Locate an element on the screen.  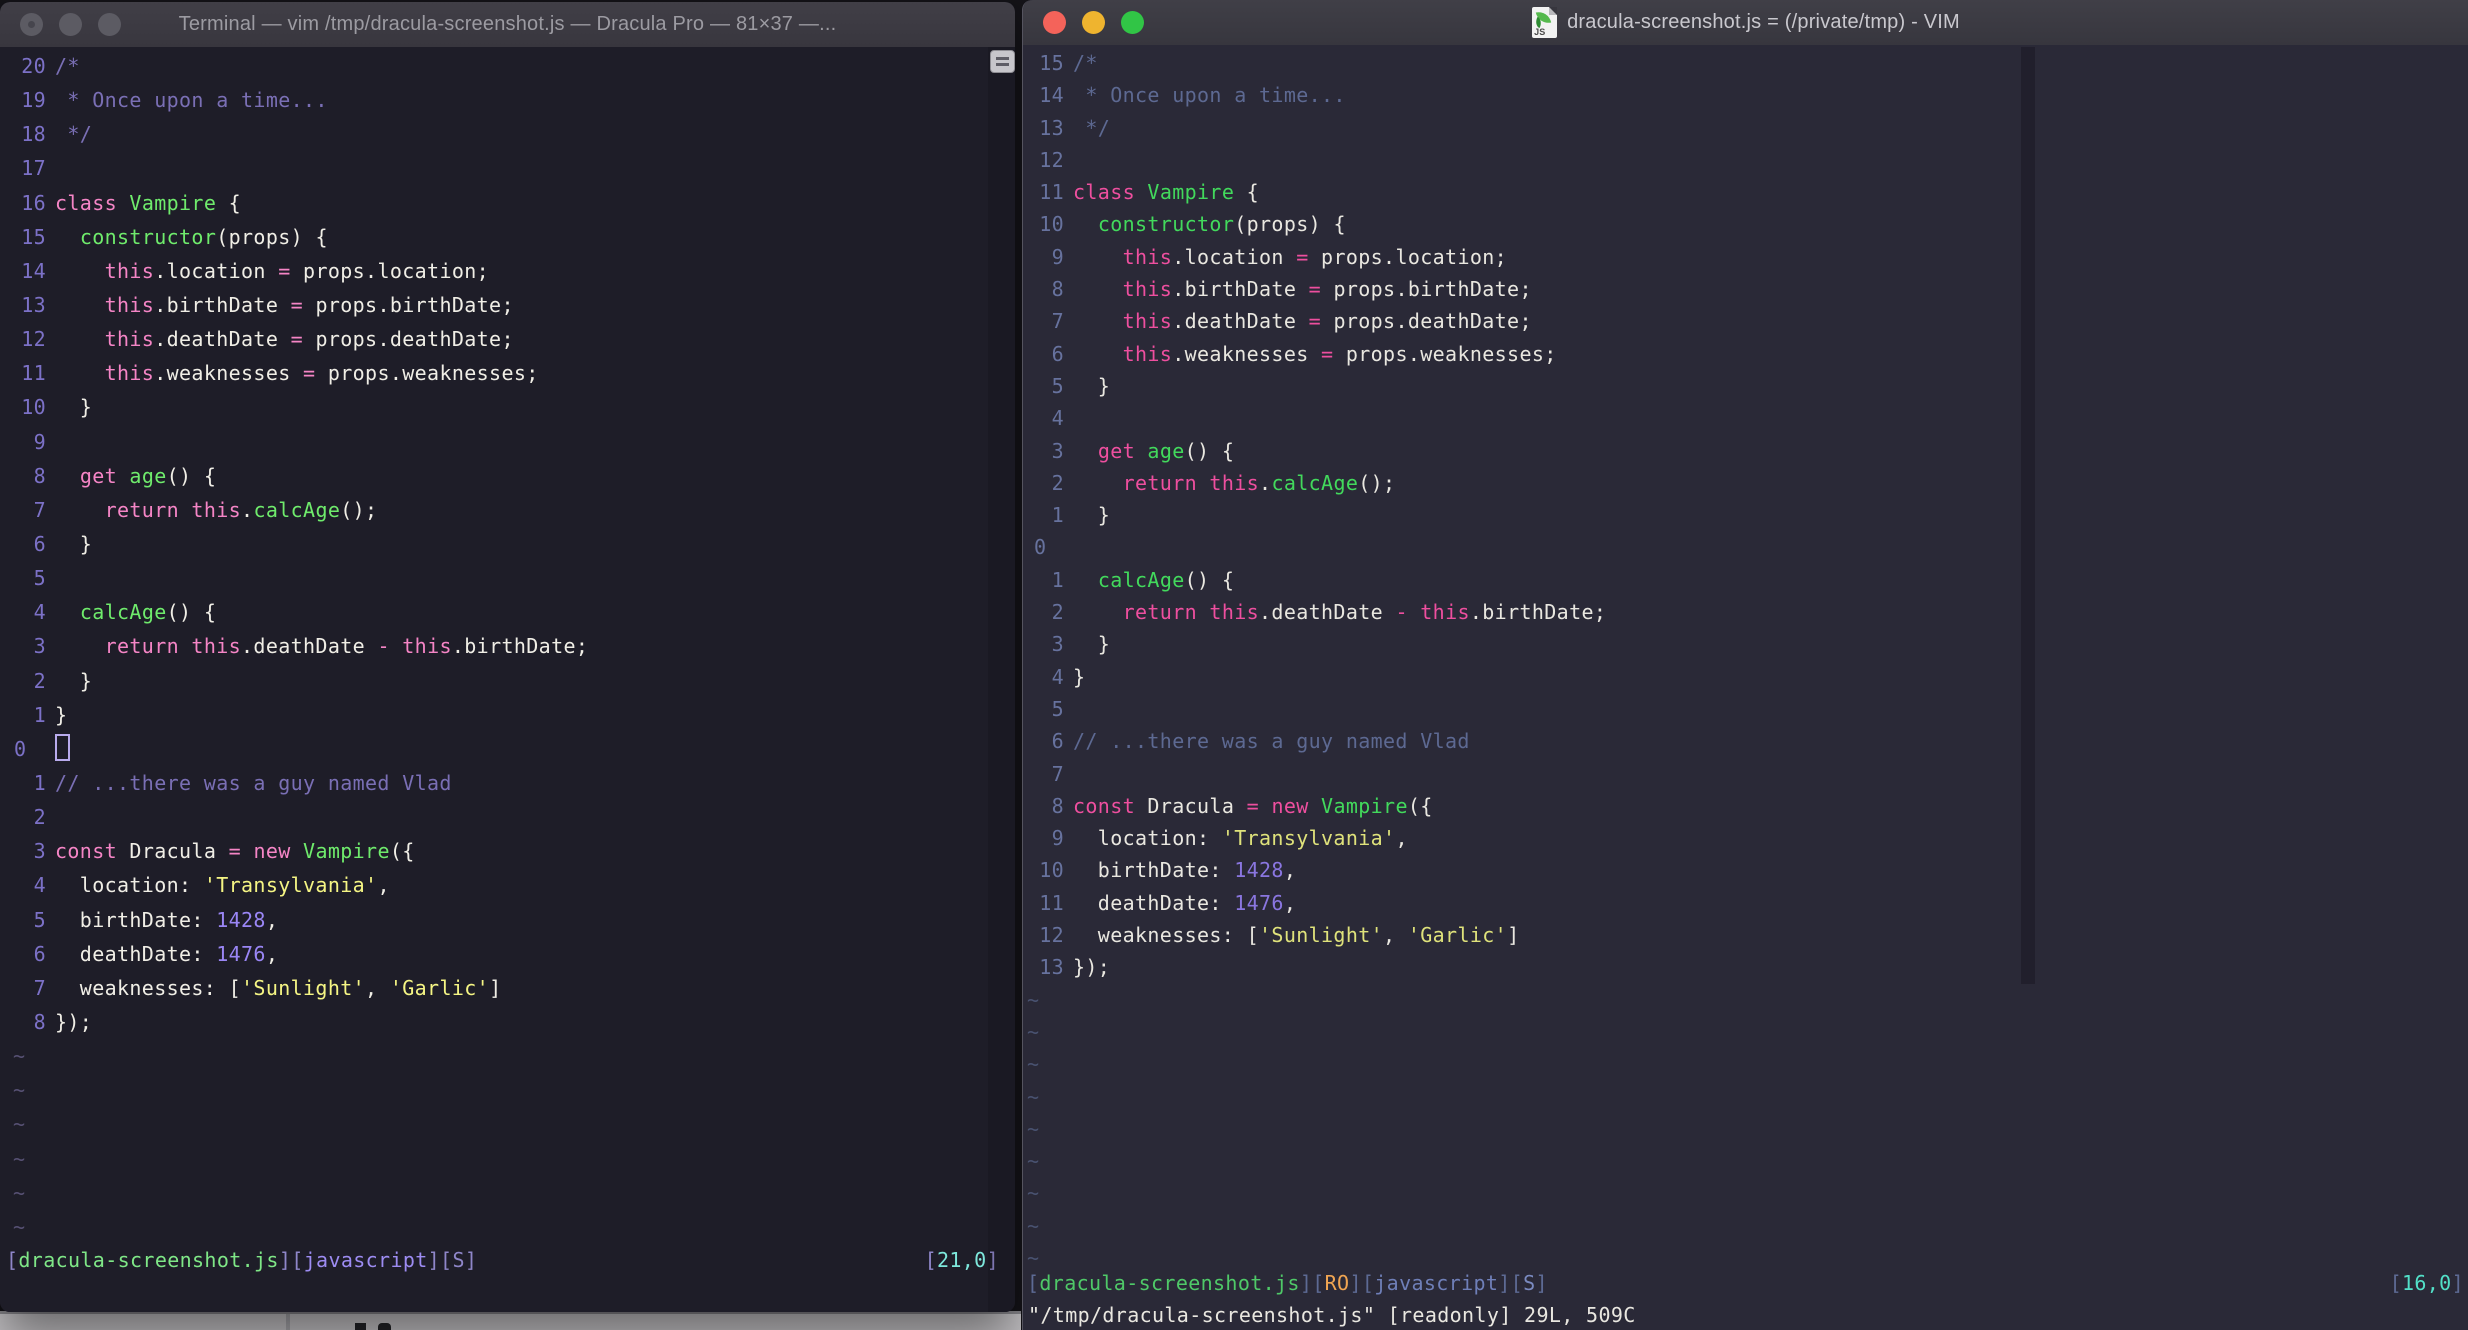
code-line: 1 } is located at coordinates (1745, 515).